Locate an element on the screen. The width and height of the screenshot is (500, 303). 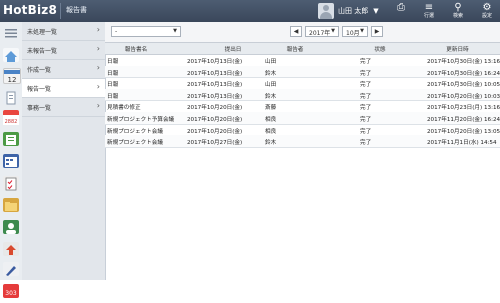
year-select: 2017年 ▼ is located at coordinates (322, 31).